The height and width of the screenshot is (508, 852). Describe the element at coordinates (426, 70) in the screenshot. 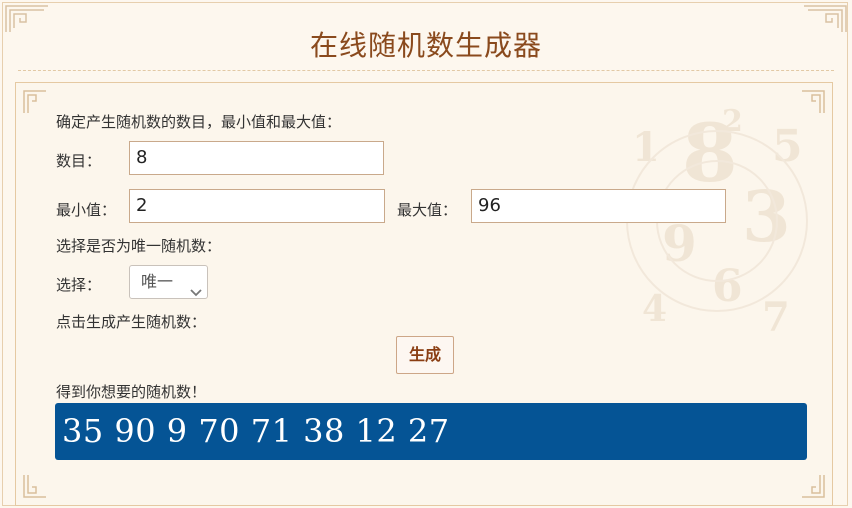

I see `title-divider` at that location.